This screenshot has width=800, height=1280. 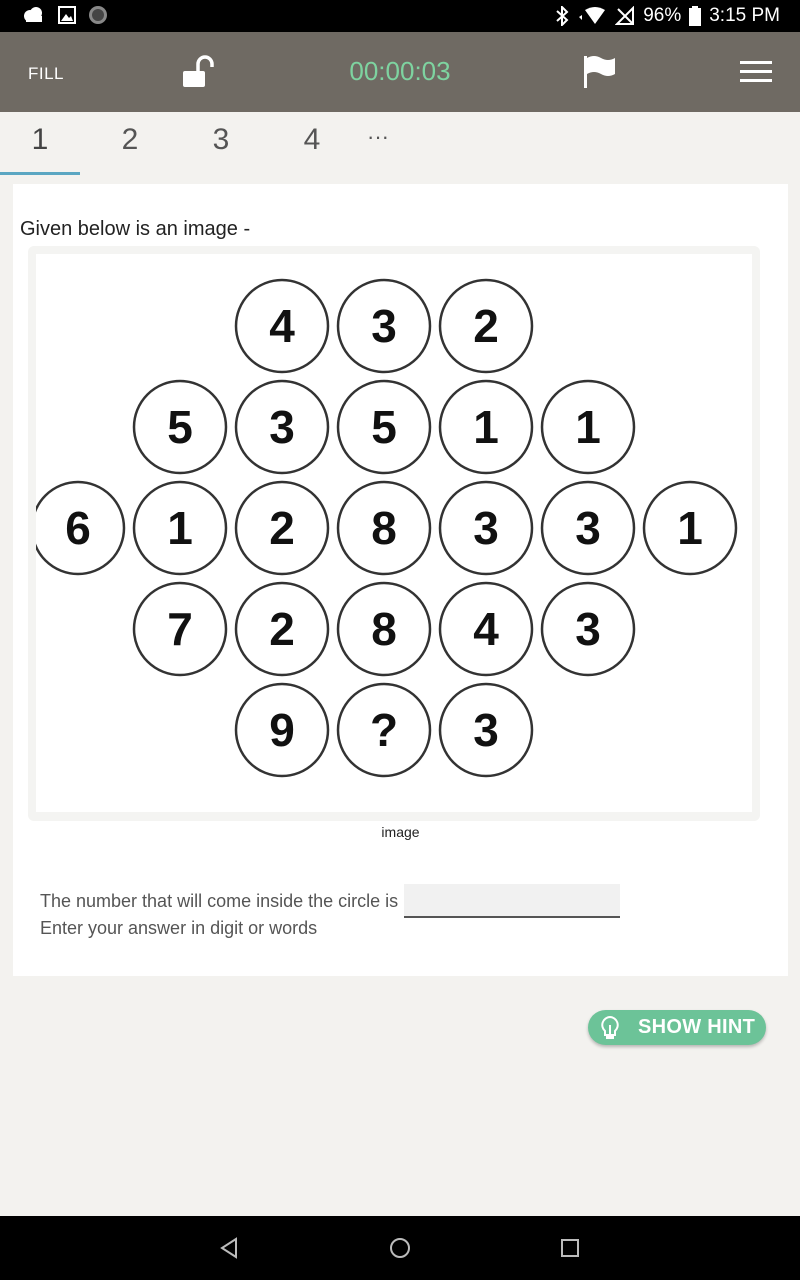 I want to click on status-right: 96% 3:15 PM, so click(x=667, y=16).